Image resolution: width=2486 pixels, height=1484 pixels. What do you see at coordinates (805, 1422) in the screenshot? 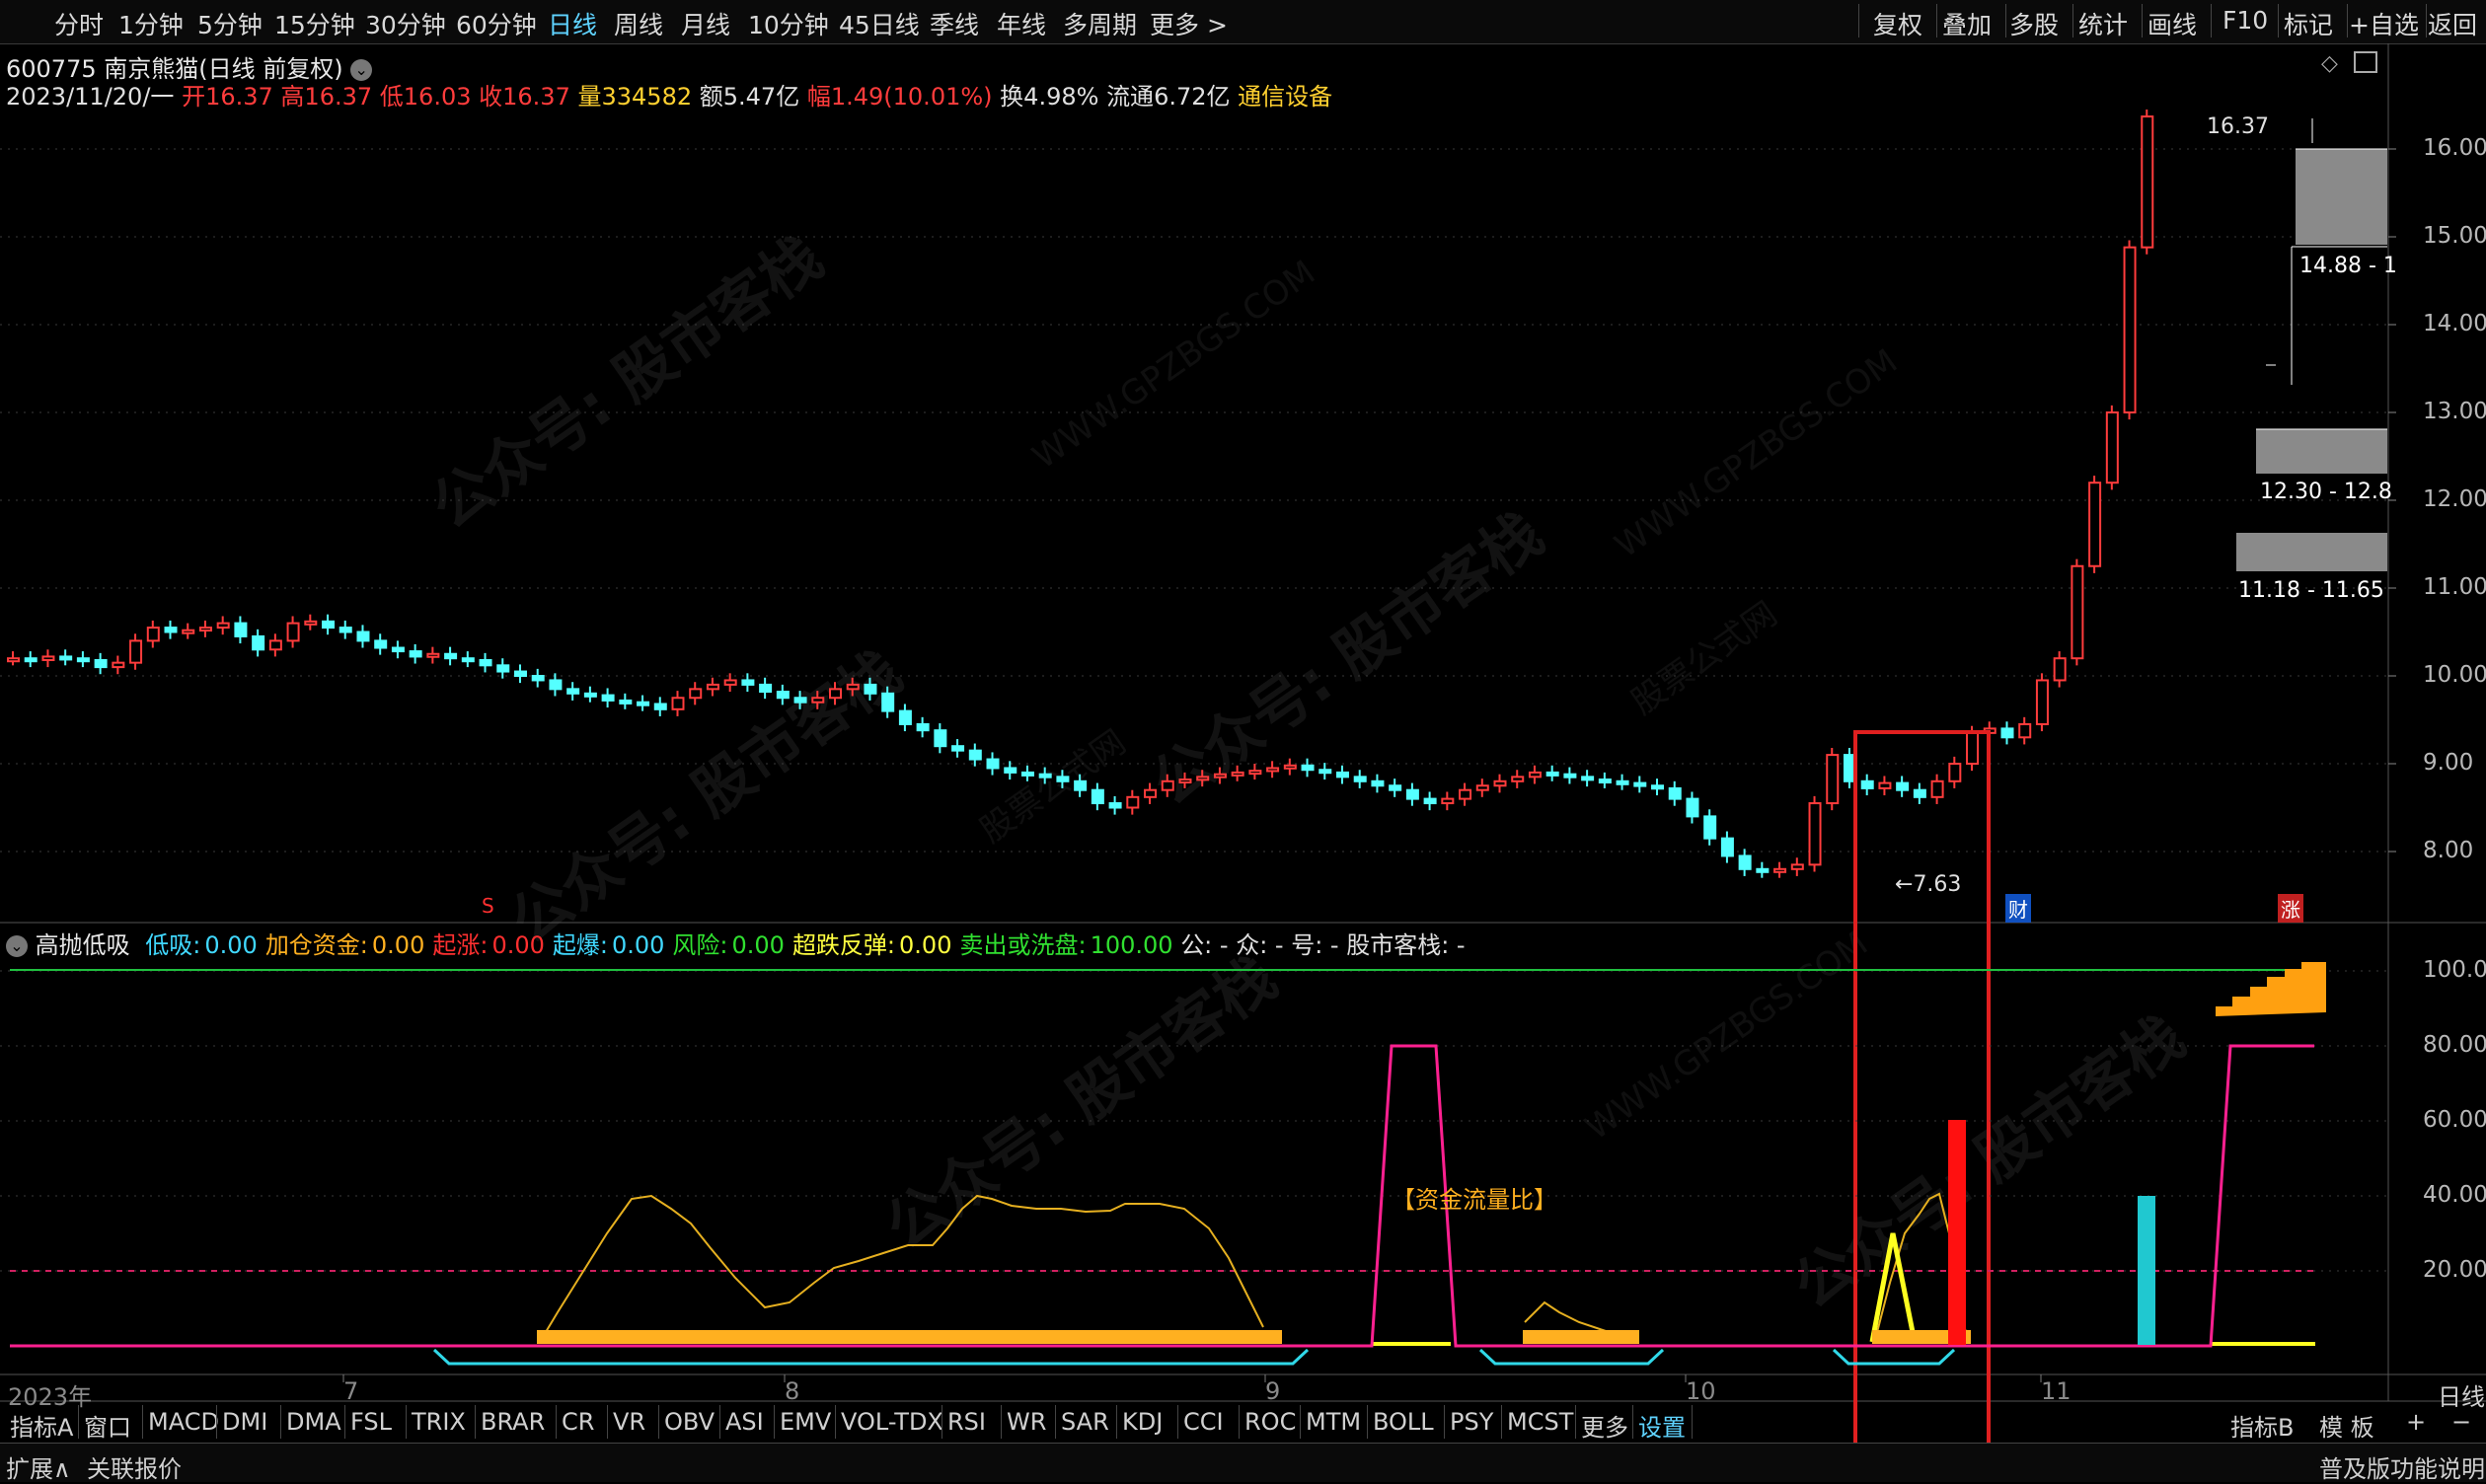
I see `indicator-tab: EMV` at bounding box center [805, 1422].